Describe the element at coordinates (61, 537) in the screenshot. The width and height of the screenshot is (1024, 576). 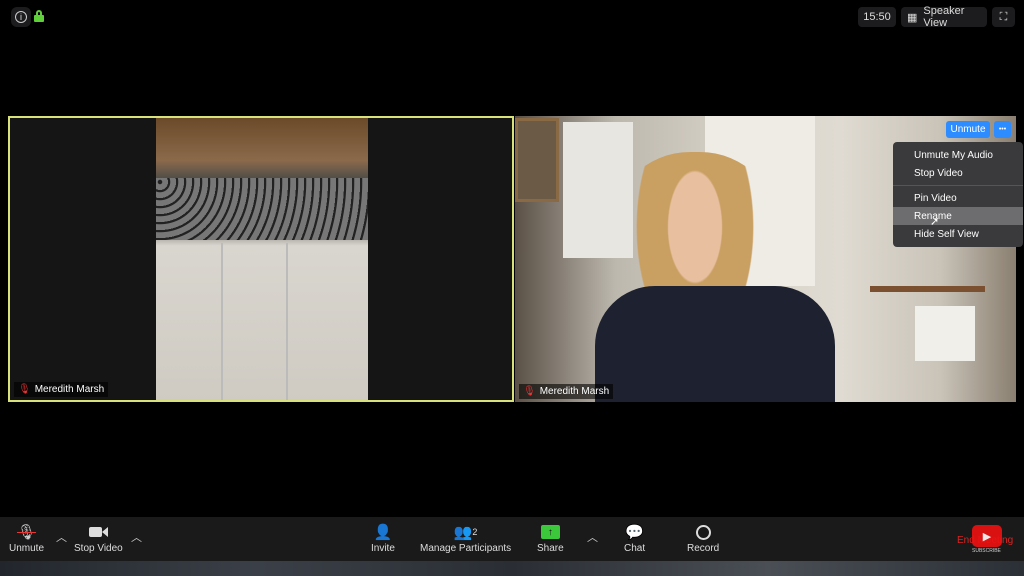
I see `audio-options-caret: ︿` at that location.